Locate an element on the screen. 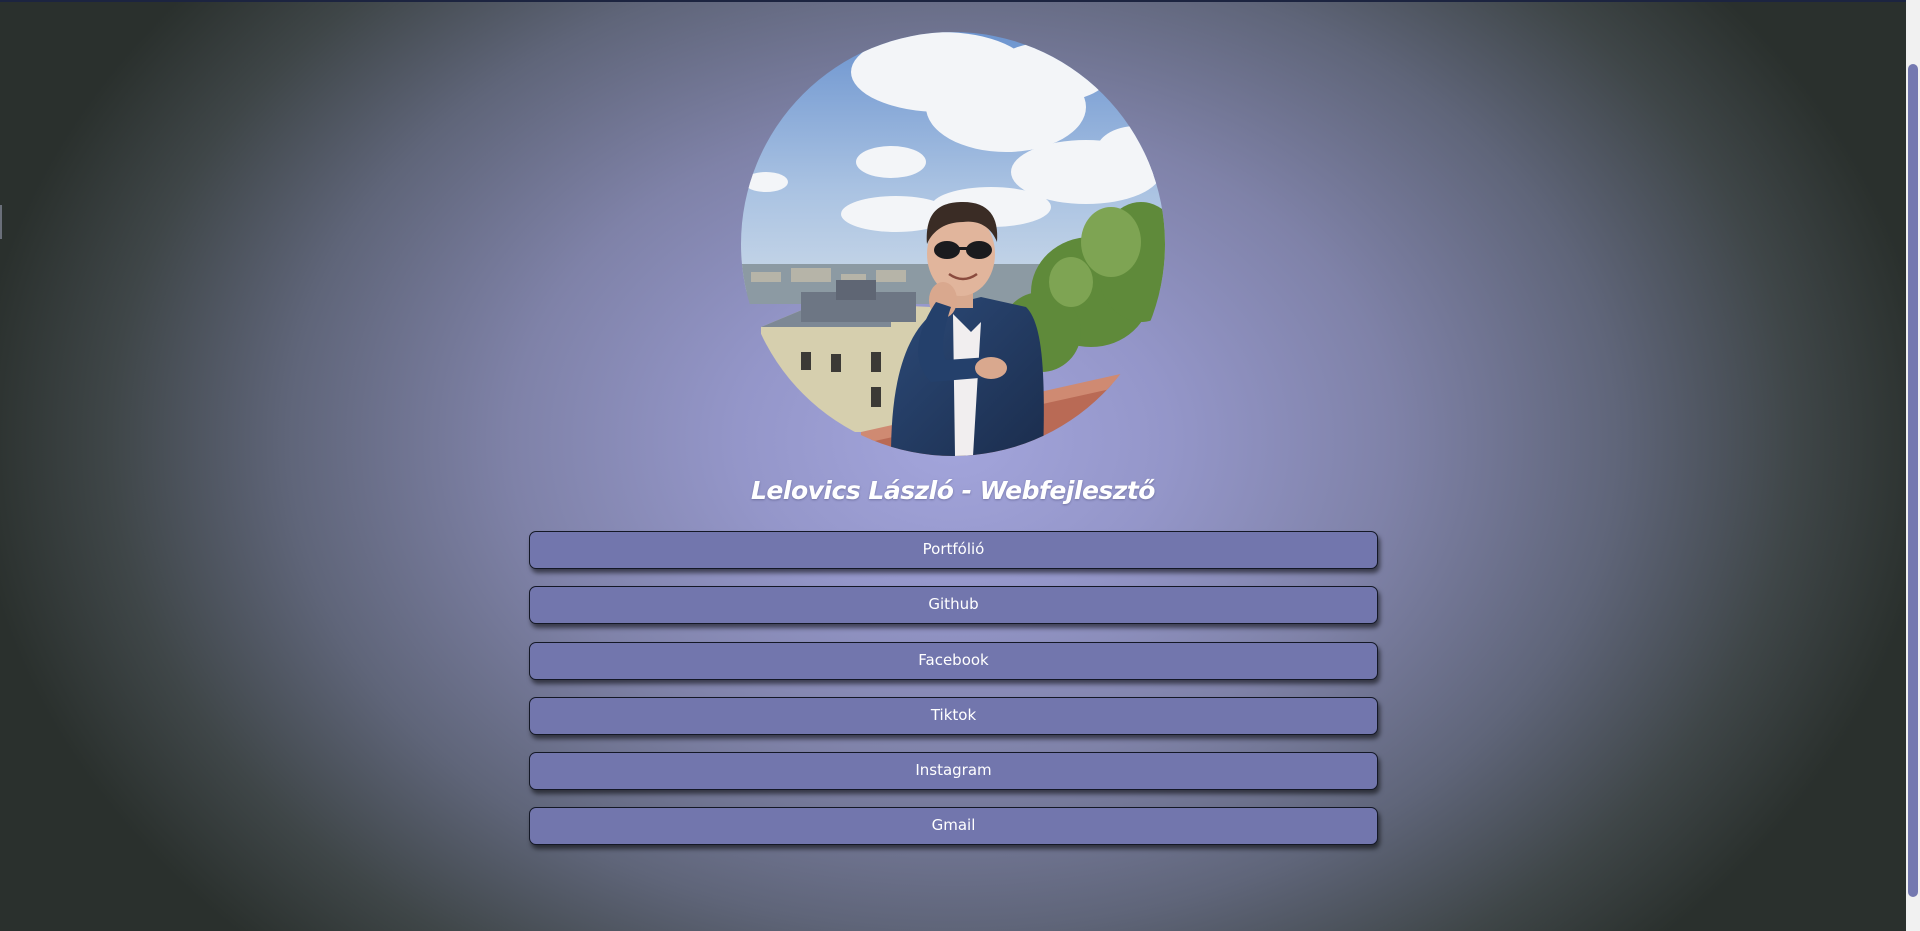 This screenshot has height=931, width=1920. edge-marker is located at coordinates (1, 222).